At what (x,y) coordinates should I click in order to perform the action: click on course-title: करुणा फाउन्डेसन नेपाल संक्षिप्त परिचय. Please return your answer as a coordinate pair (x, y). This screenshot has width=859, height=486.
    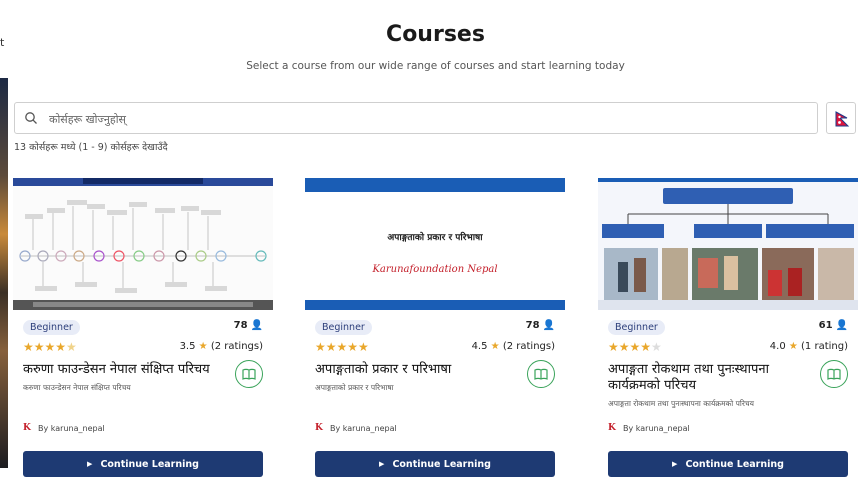
    Looking at the image, I should click on (123, 370).